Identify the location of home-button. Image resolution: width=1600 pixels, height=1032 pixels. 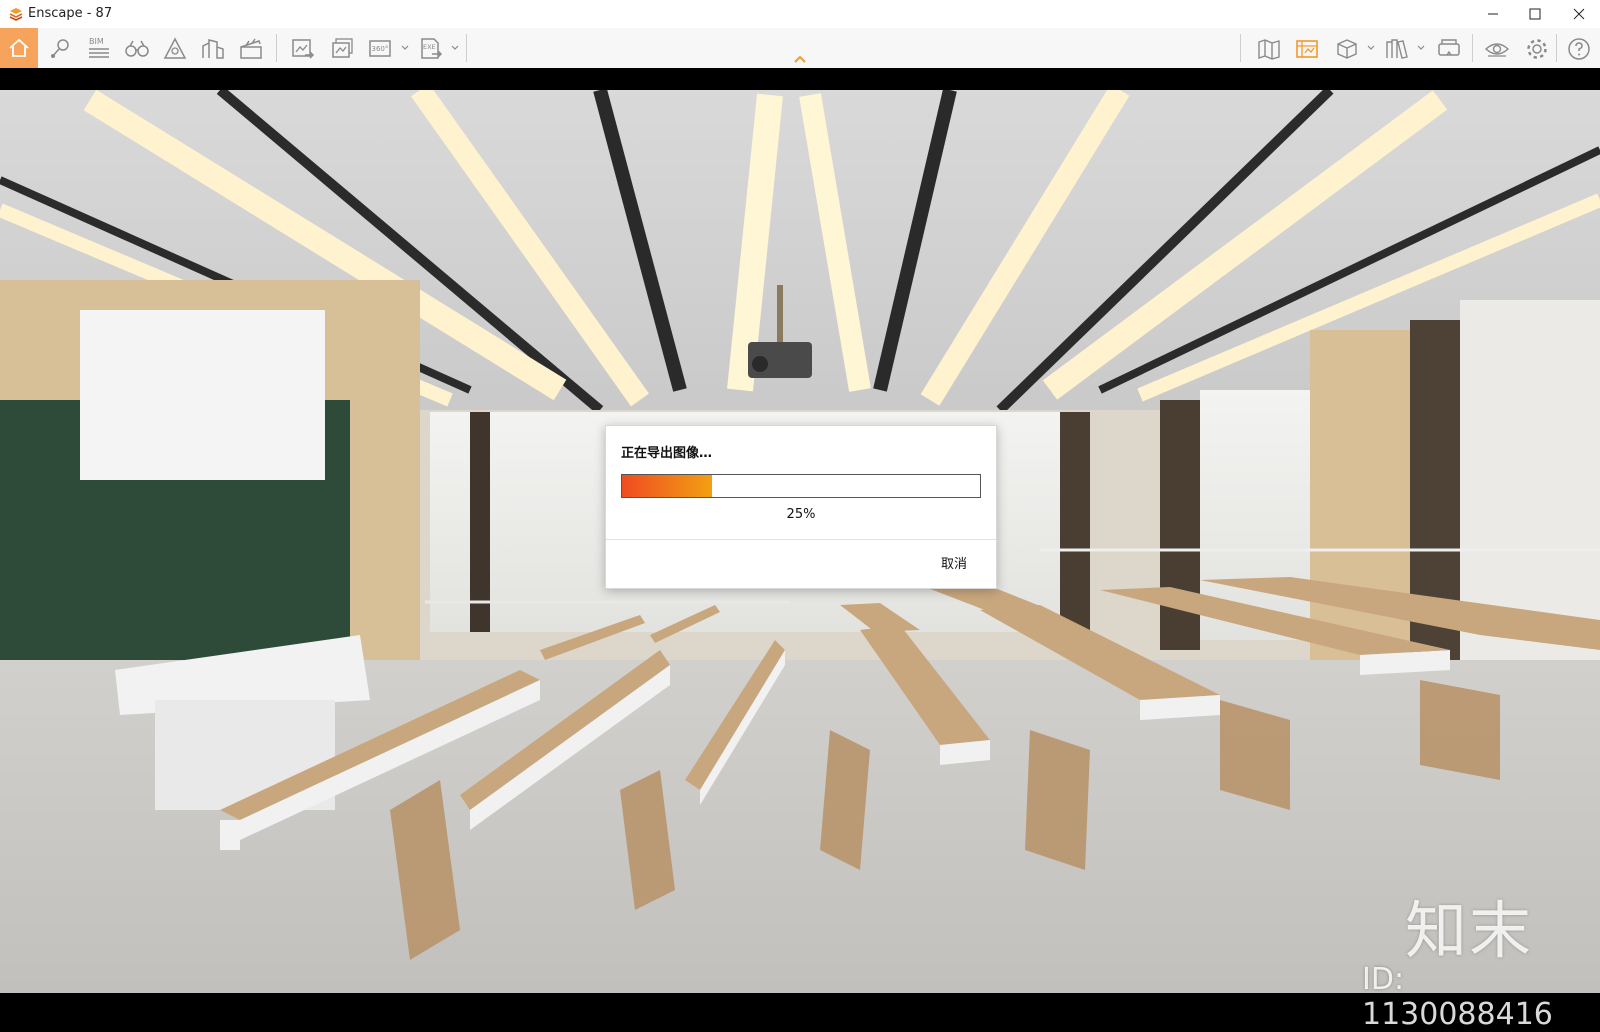
(19, 48).